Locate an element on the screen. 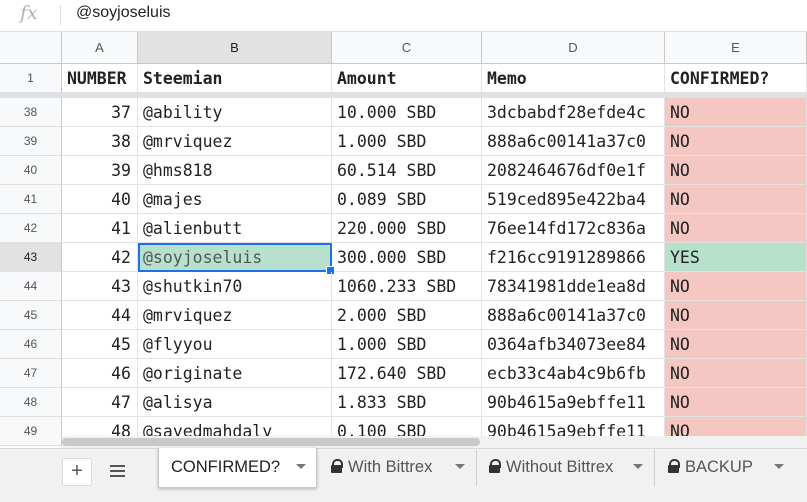 The image size is (807, 502). steemian-cell: @majes is located at coordinates (235, 199).